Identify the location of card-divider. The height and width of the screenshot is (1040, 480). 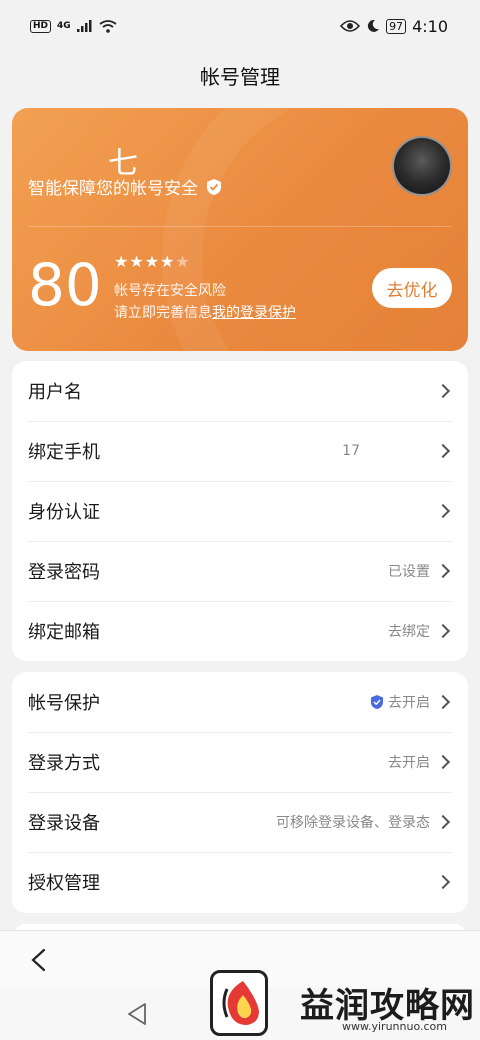
(240, 226).